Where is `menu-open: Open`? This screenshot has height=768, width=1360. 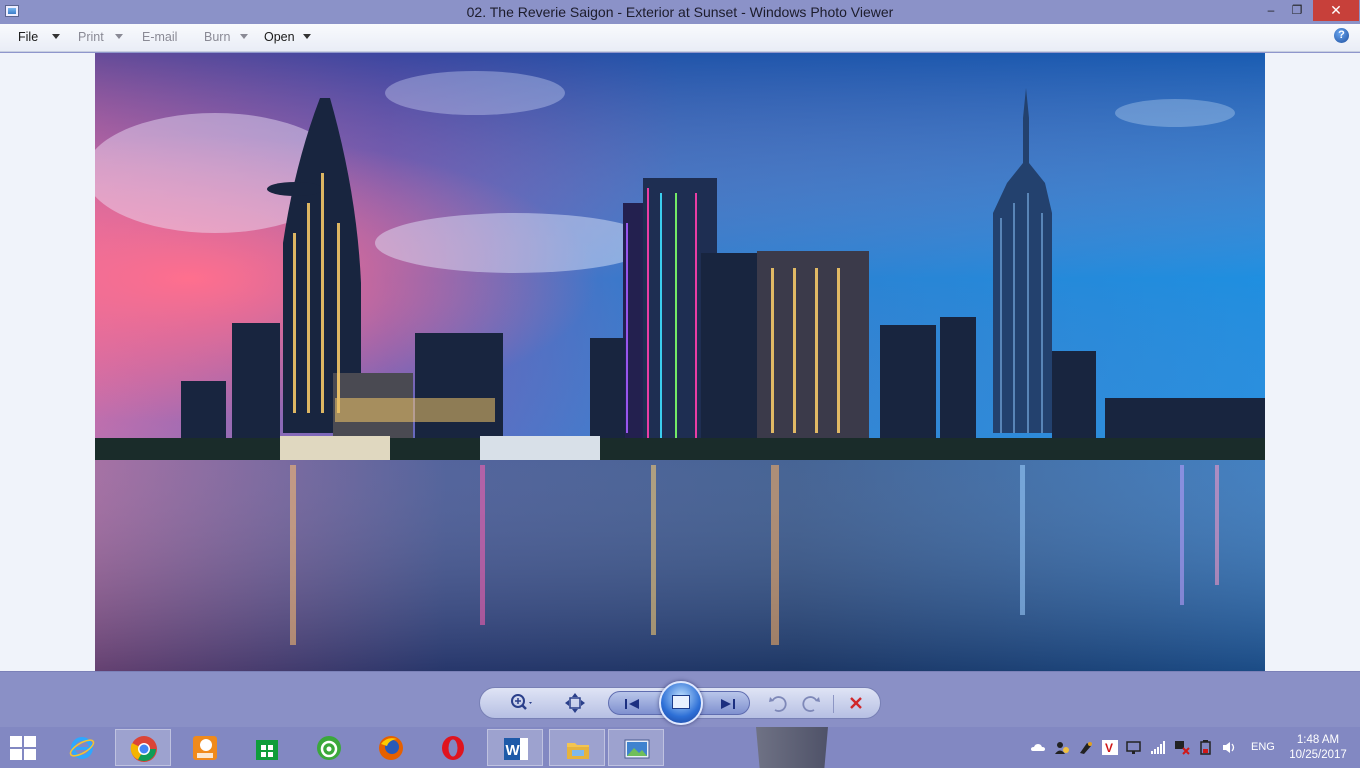 menu-open: Open is located at coordinates (279, 37).